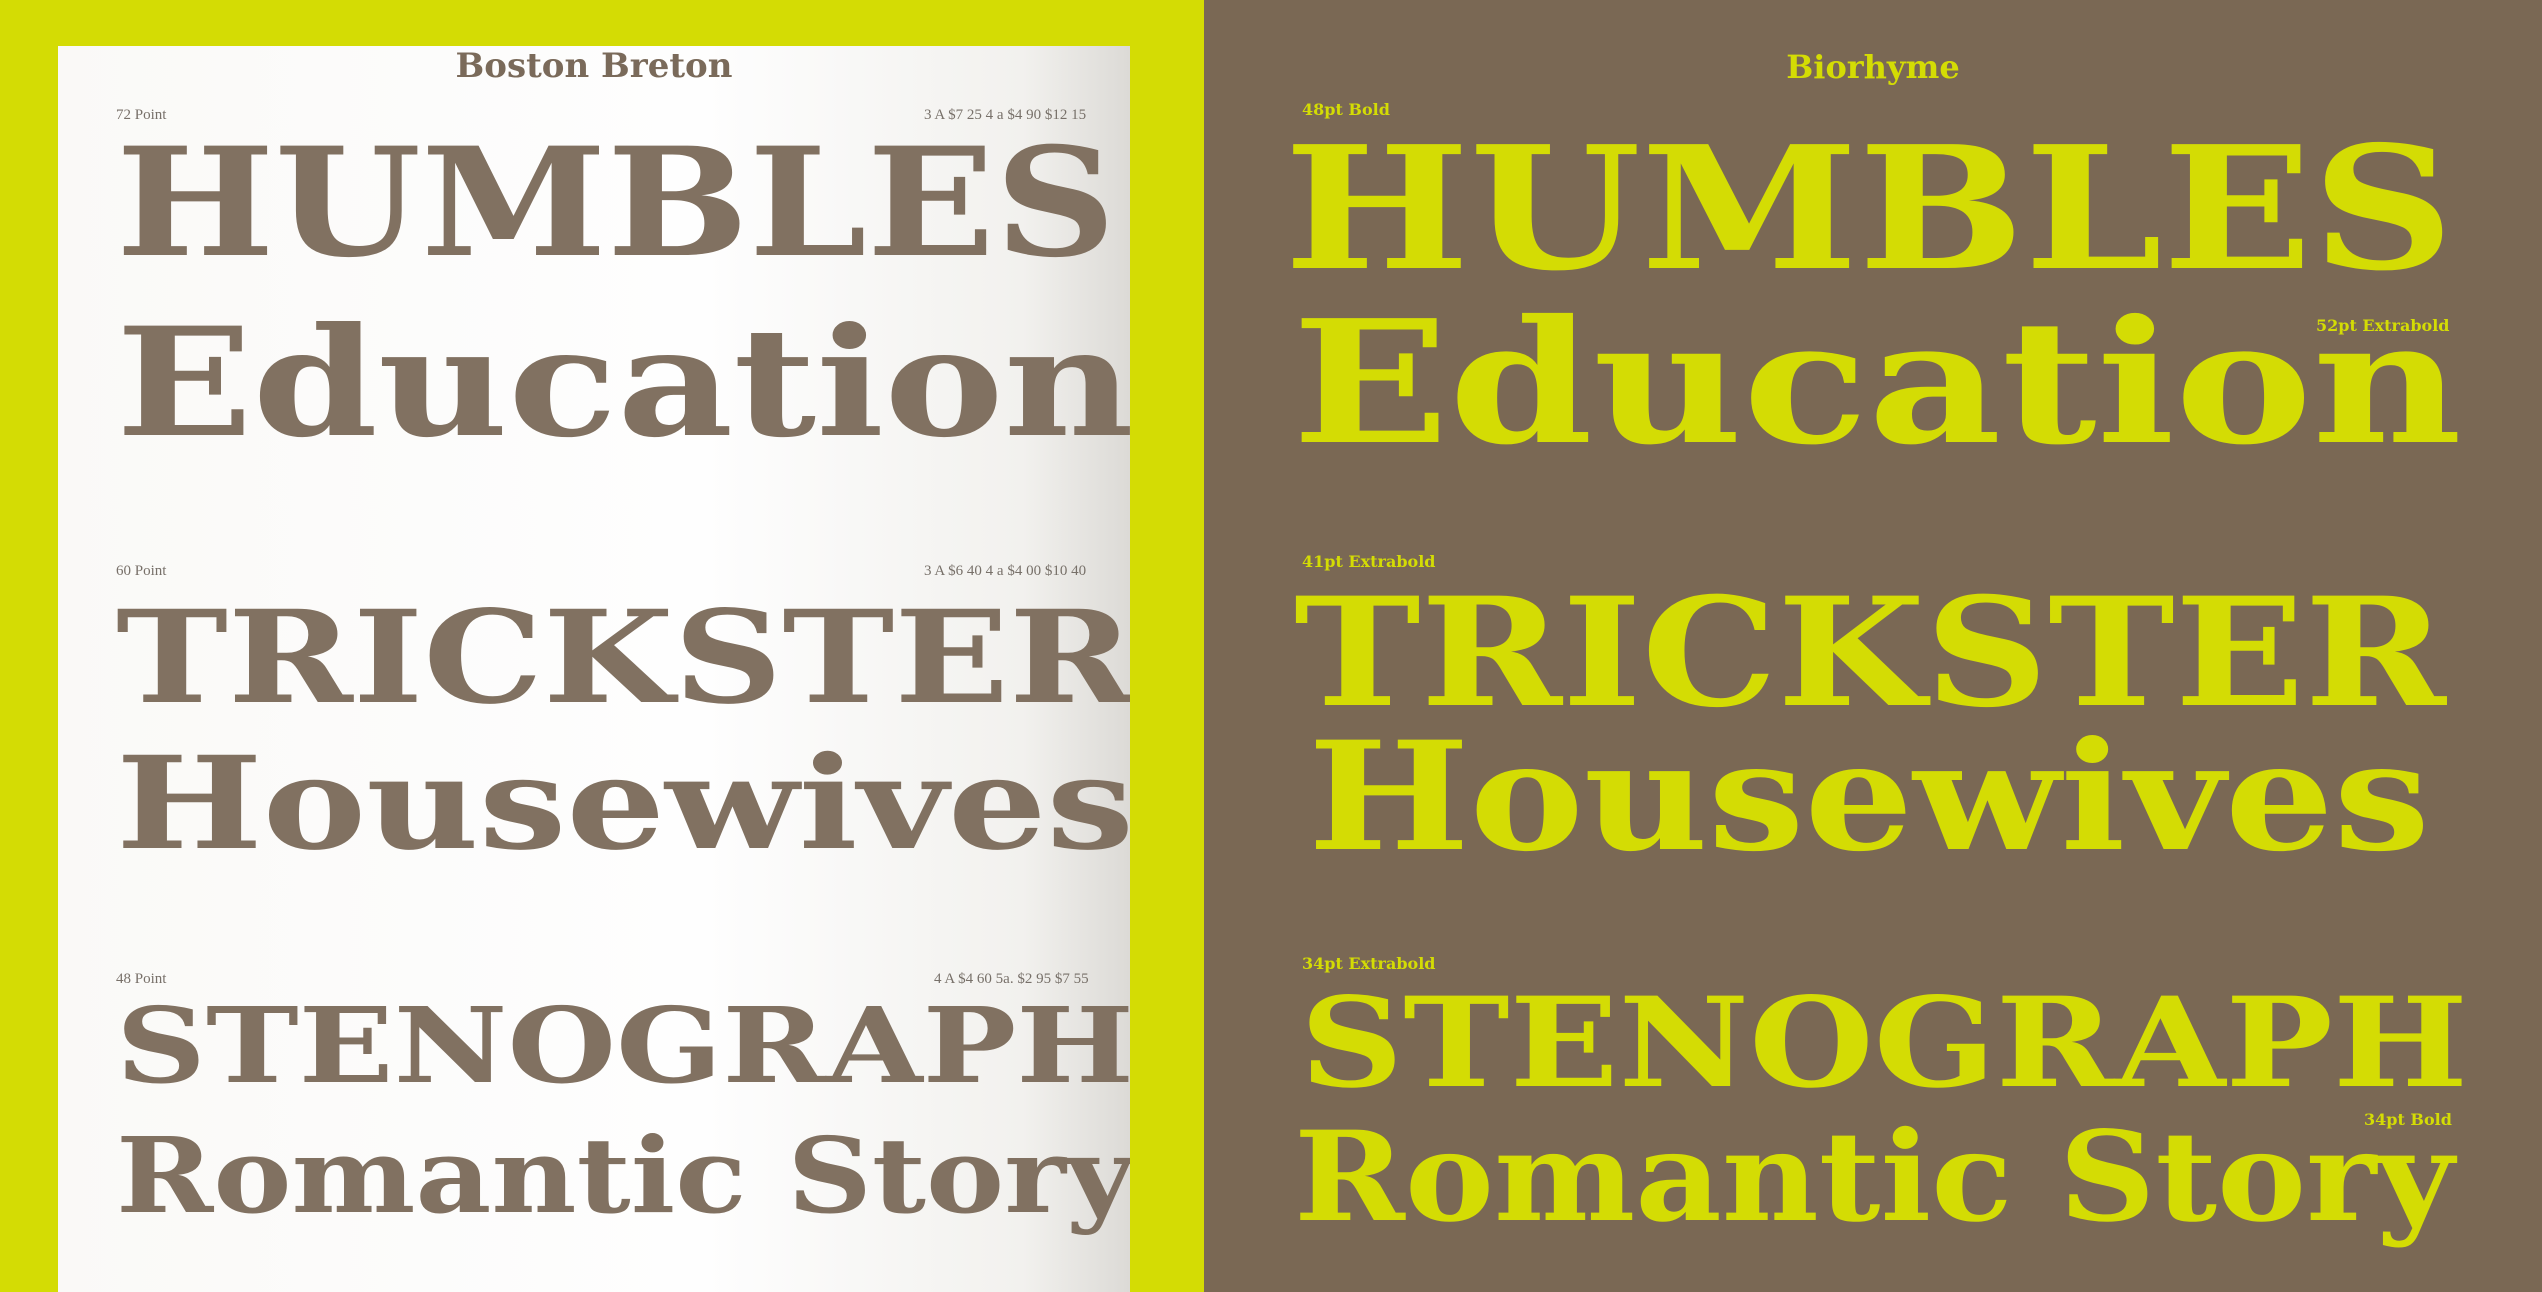  Describe the element at coordinates (1877, 383) in the screenshot. I see `biorhyme-line-education: Education` at that location.